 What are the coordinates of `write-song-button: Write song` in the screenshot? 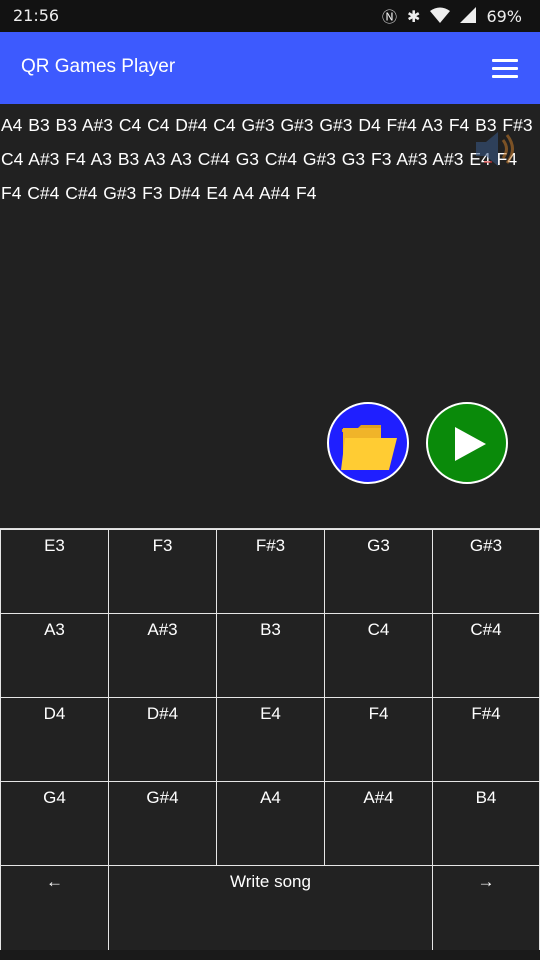 It's located at (270, 908).